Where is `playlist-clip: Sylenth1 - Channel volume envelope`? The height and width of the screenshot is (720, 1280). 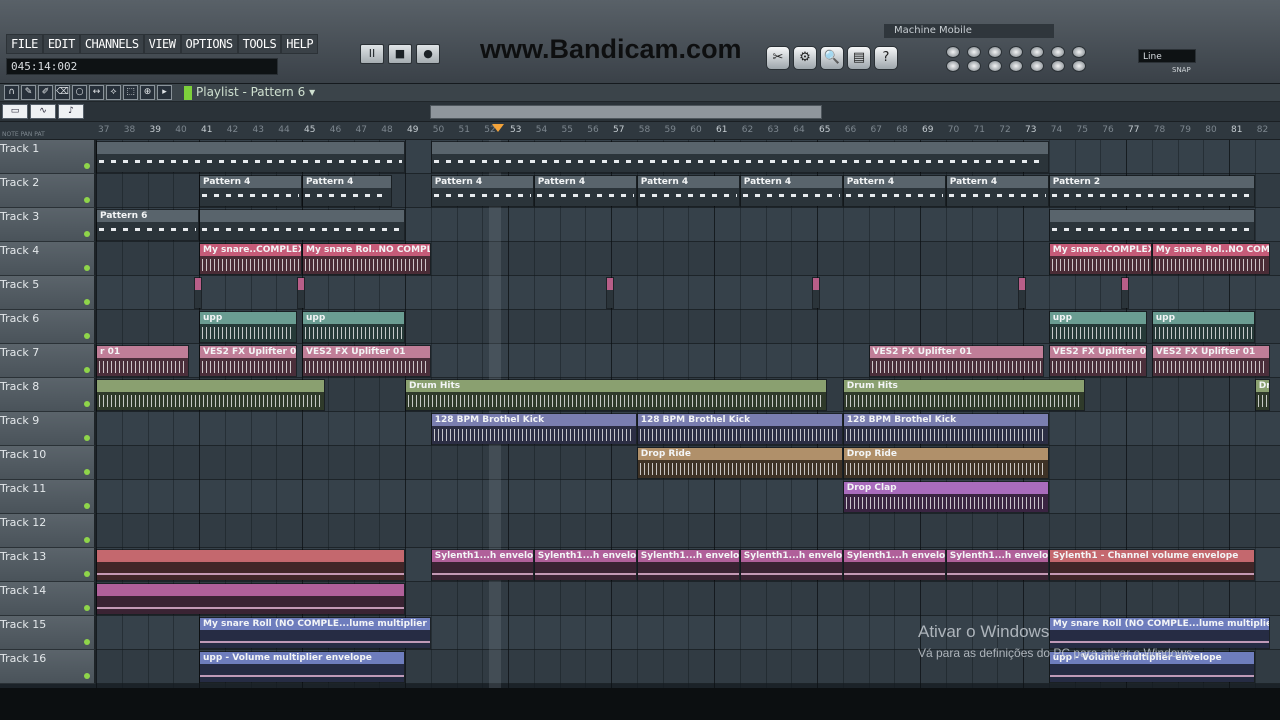 playlist-clip: Sylenth1 - Channel volume envelope is located at coordinates (1151, 565).